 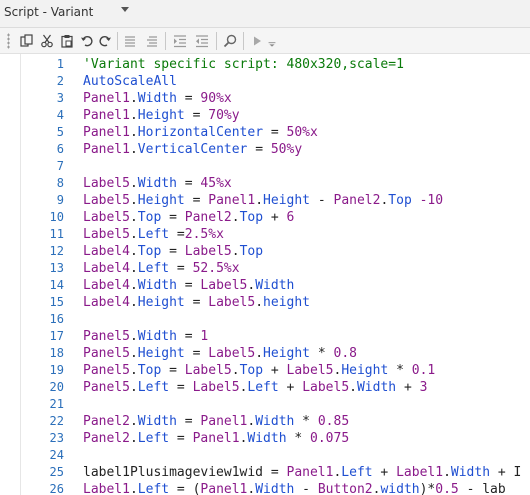 What do you see at coordinates (157, 183) in the screenshot?
I see `code-text: Label5.Width = 45%x` at bounding box center [157, 183].